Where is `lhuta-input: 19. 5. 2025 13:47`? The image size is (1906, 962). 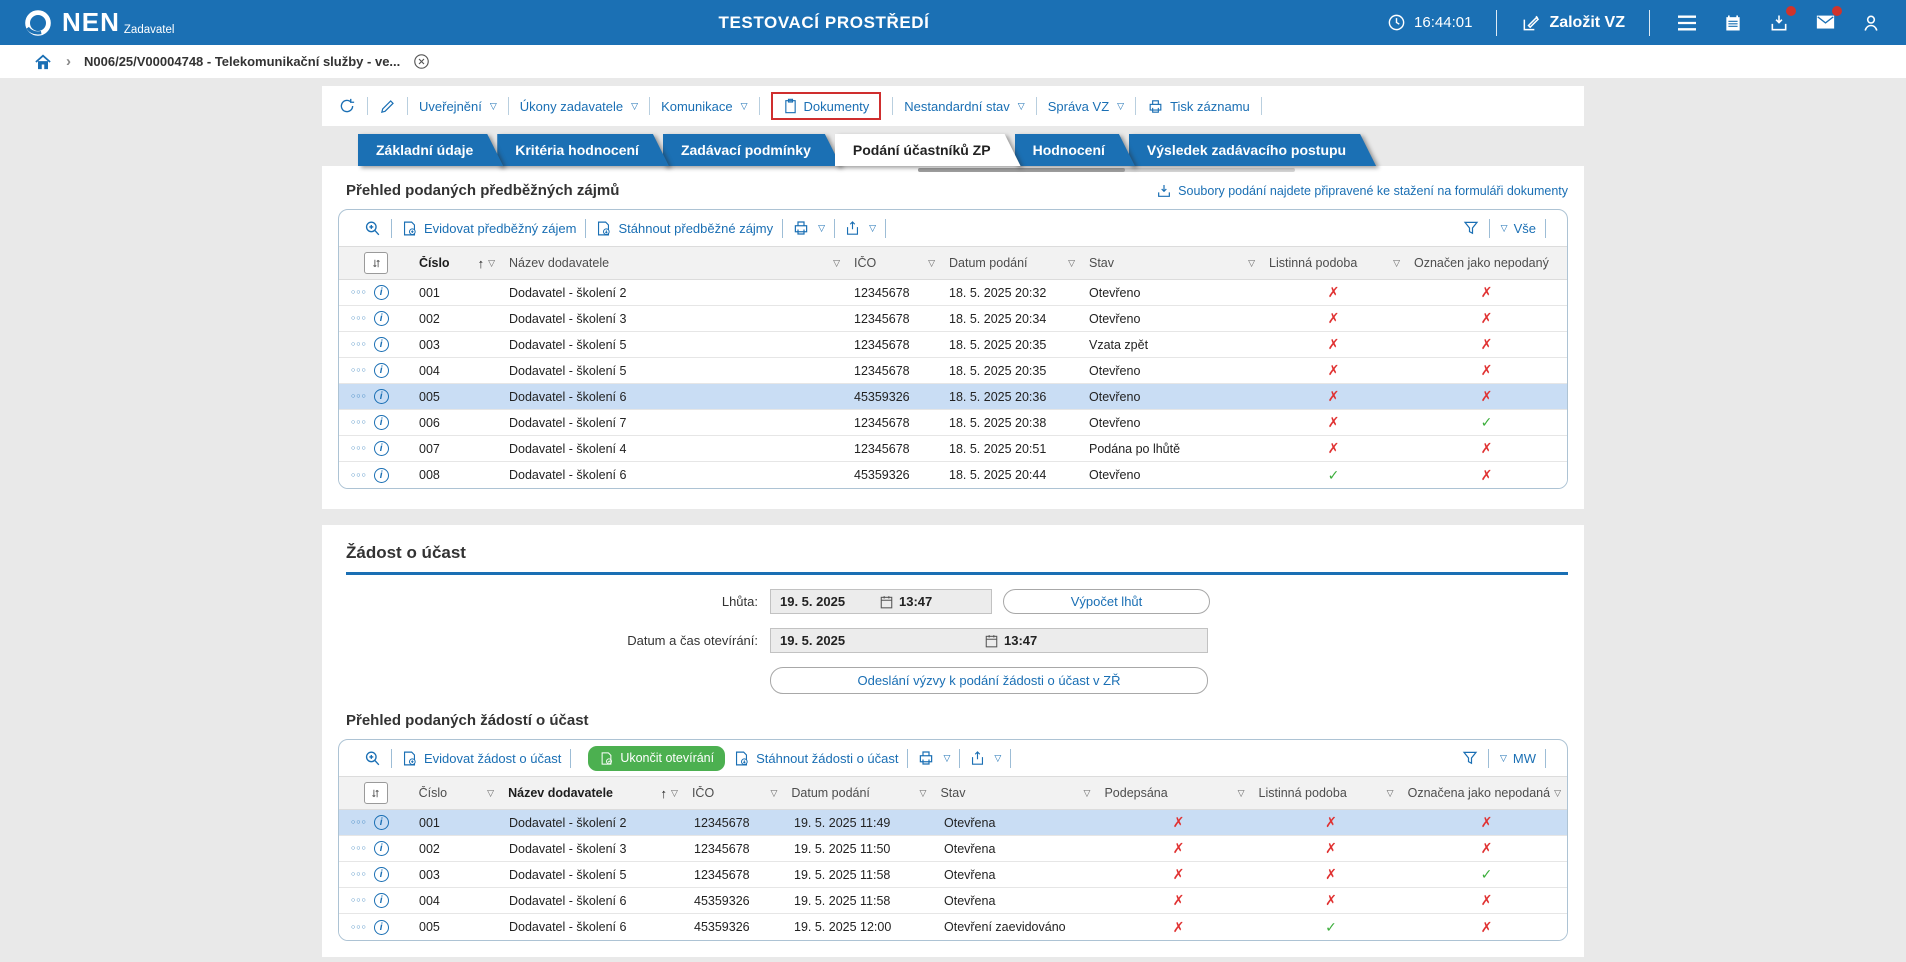 lhuta-input: 19. 5. 2025 13:47 is located at coordinates (881, 601).